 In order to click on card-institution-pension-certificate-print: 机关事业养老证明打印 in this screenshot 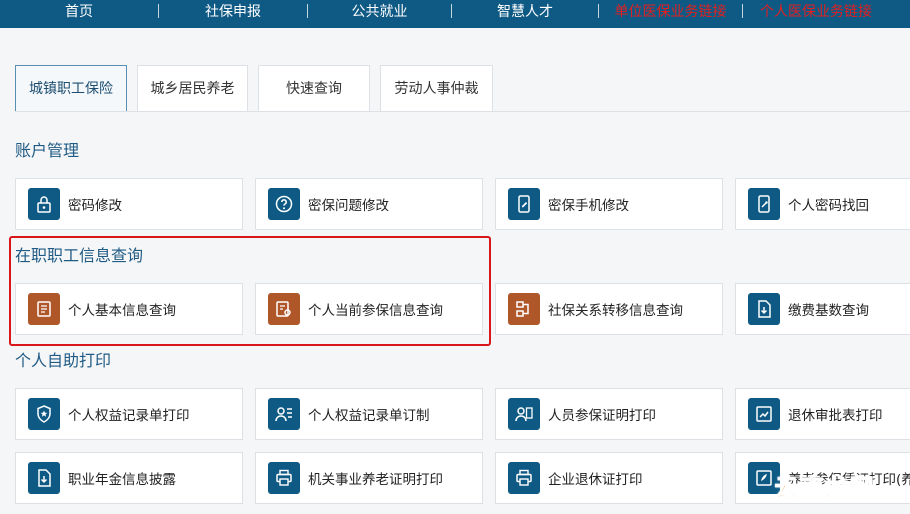, I will do `click(369, 478)`.